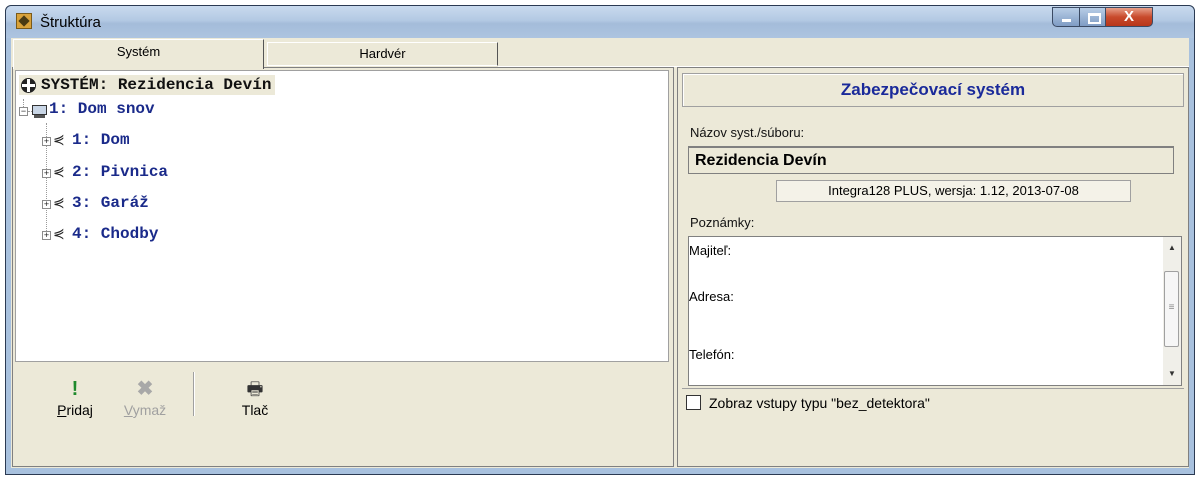 This screenshot has height=482, width=1201. Describe the element at coordinates (255, 389) in the screenshot. I see `printer-icon: 🖶` at that location.